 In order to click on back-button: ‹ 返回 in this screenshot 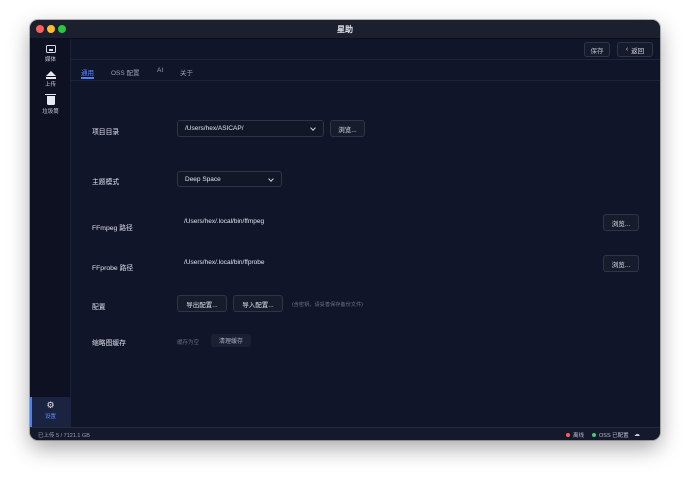, I will do `click(635, 49)`.